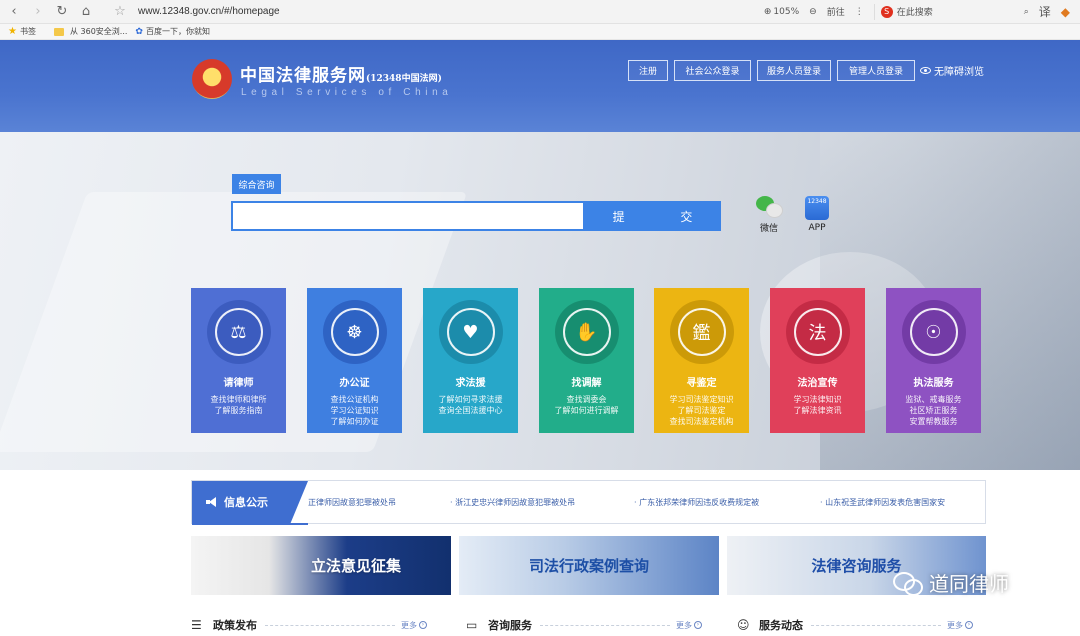 This screenshot has height=636, width=1080. I want to click on admin-login-button: 管理人员登录, so click(876, 70).